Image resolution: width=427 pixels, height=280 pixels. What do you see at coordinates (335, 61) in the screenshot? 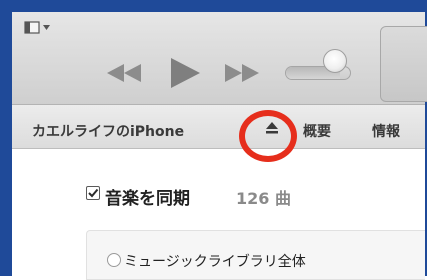
I see `volume-knob` at bounding box center [335, 61].